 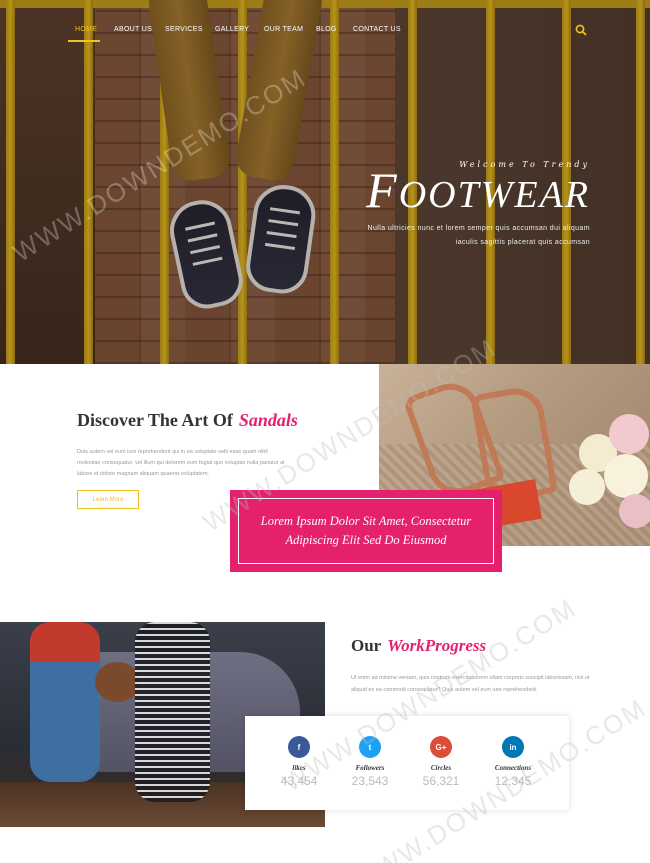 What do you see at coordinates (366, 645) in the screenshot?
I see `work-heading-text: Our` at bounding box center [366, 645].